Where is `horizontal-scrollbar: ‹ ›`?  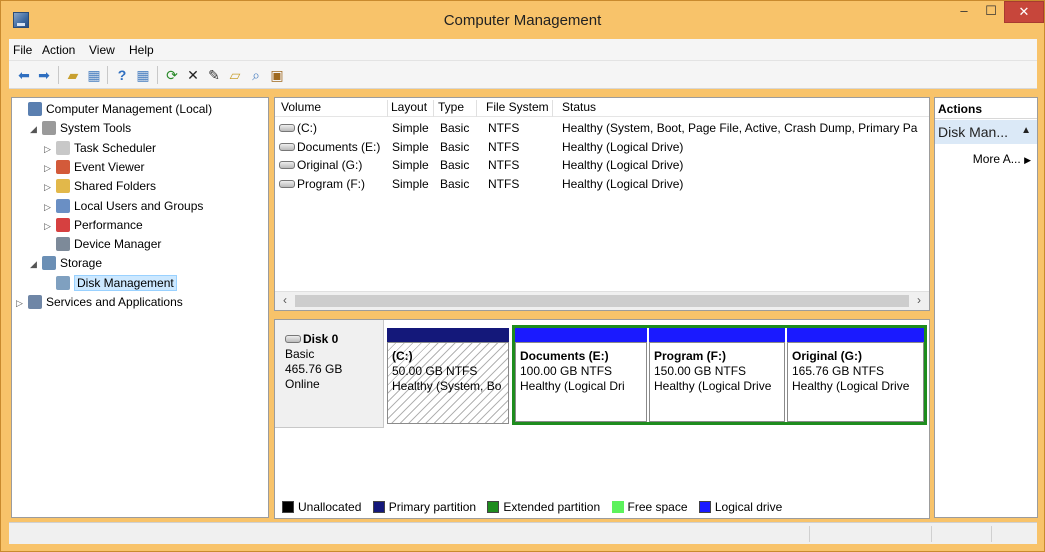
horizontal-scrollbar: ‹ › is located at coordinates (602, 300).